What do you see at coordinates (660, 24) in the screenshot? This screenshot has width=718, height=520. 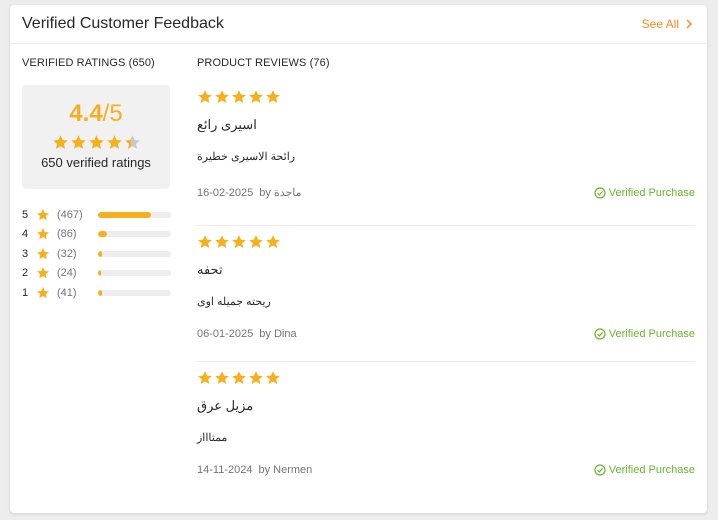 I see `see-all-label: See All` at bounding box center [660, 24].